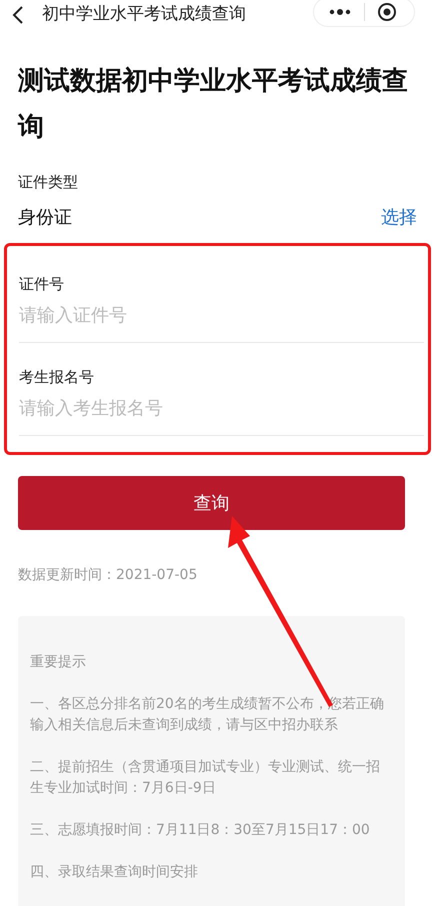  I want to click on notice-paragraph: 四、录取结果查询时间安排, so click(114, 872).